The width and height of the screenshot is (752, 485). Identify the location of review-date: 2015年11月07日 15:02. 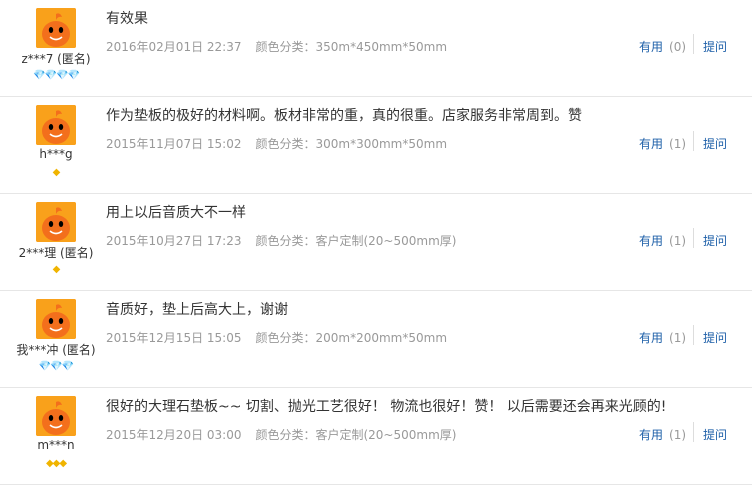
(174, 144).